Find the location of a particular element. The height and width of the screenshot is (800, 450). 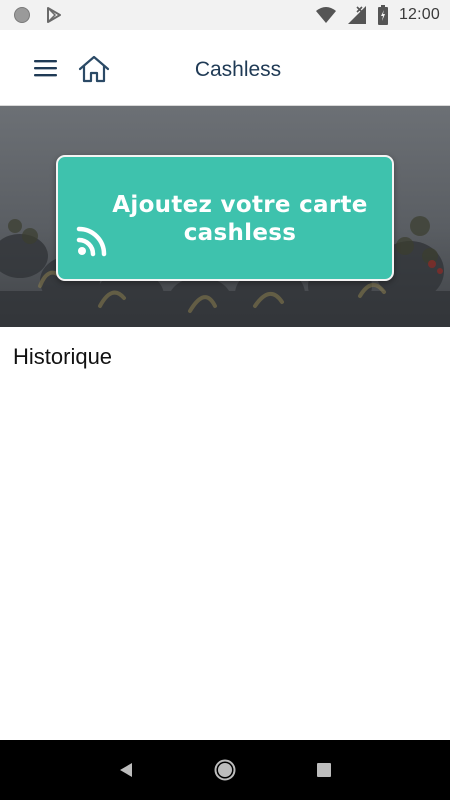

status-bar: 12:00 is located at coordinates (225, 15).